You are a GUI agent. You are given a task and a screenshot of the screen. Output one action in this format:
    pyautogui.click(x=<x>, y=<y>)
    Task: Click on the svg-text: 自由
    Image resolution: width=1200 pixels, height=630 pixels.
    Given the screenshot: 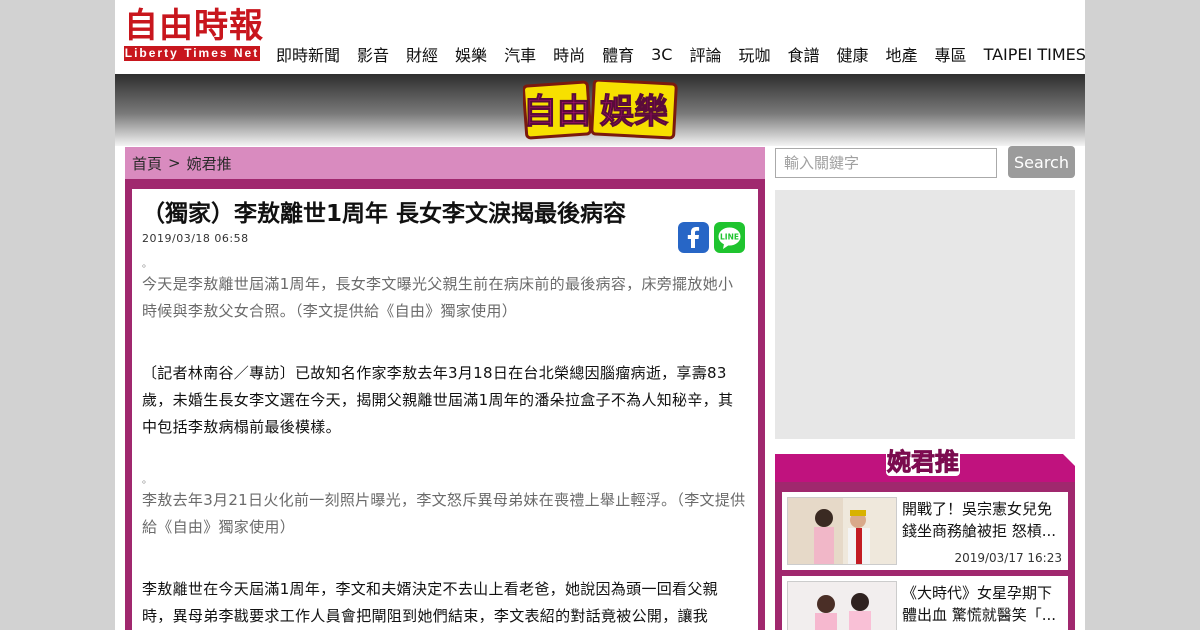 What is the action you would take?
    pyautogui.click(x=557, y=112)
    